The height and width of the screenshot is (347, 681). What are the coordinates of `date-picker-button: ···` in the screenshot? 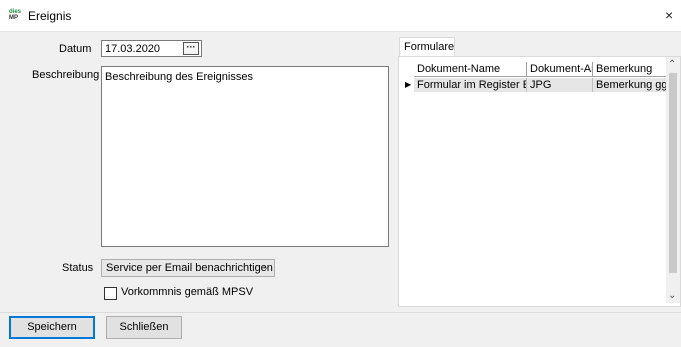 It's located at (191, 48).